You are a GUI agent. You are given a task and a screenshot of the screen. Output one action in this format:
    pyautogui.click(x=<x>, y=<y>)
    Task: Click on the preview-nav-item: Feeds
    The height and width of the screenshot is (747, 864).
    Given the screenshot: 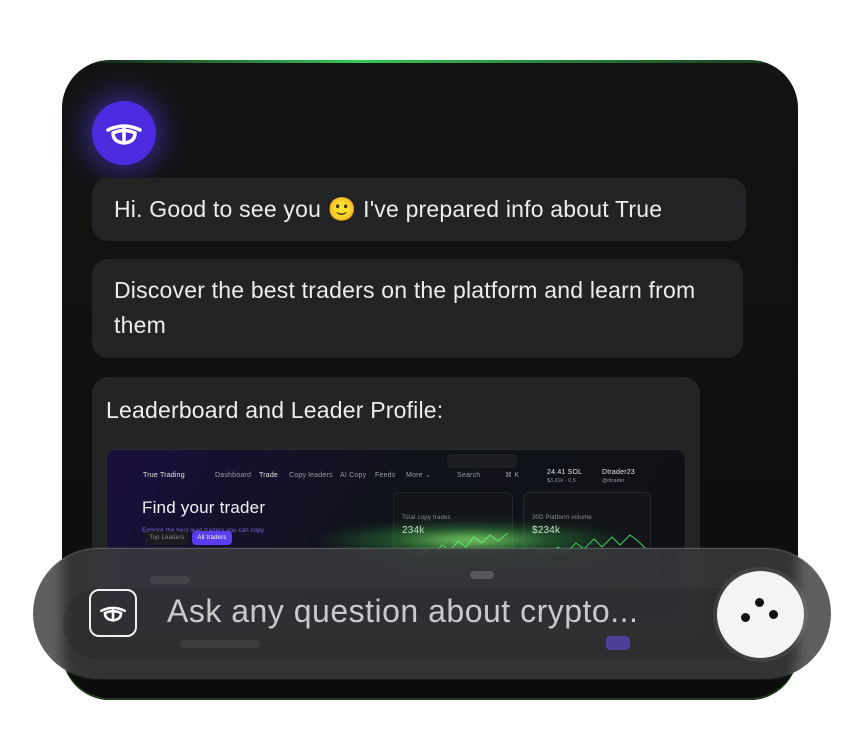 What is the action you would take?
    pyautogui.click(x=385, y=475)
    